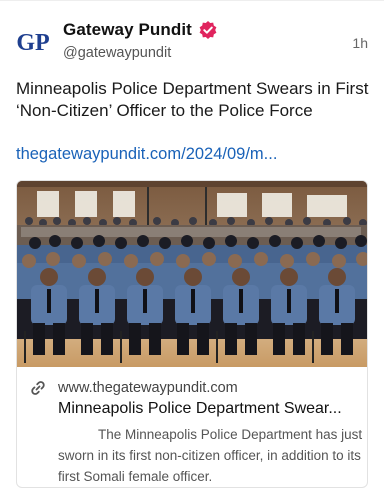 Image resolution: width=384 pixels, height=500 pixels. What do you see at coordinates (127, 30) in the screenshot?
I see `author-name: Gateway Pundit` at bounding box center [127, 30].